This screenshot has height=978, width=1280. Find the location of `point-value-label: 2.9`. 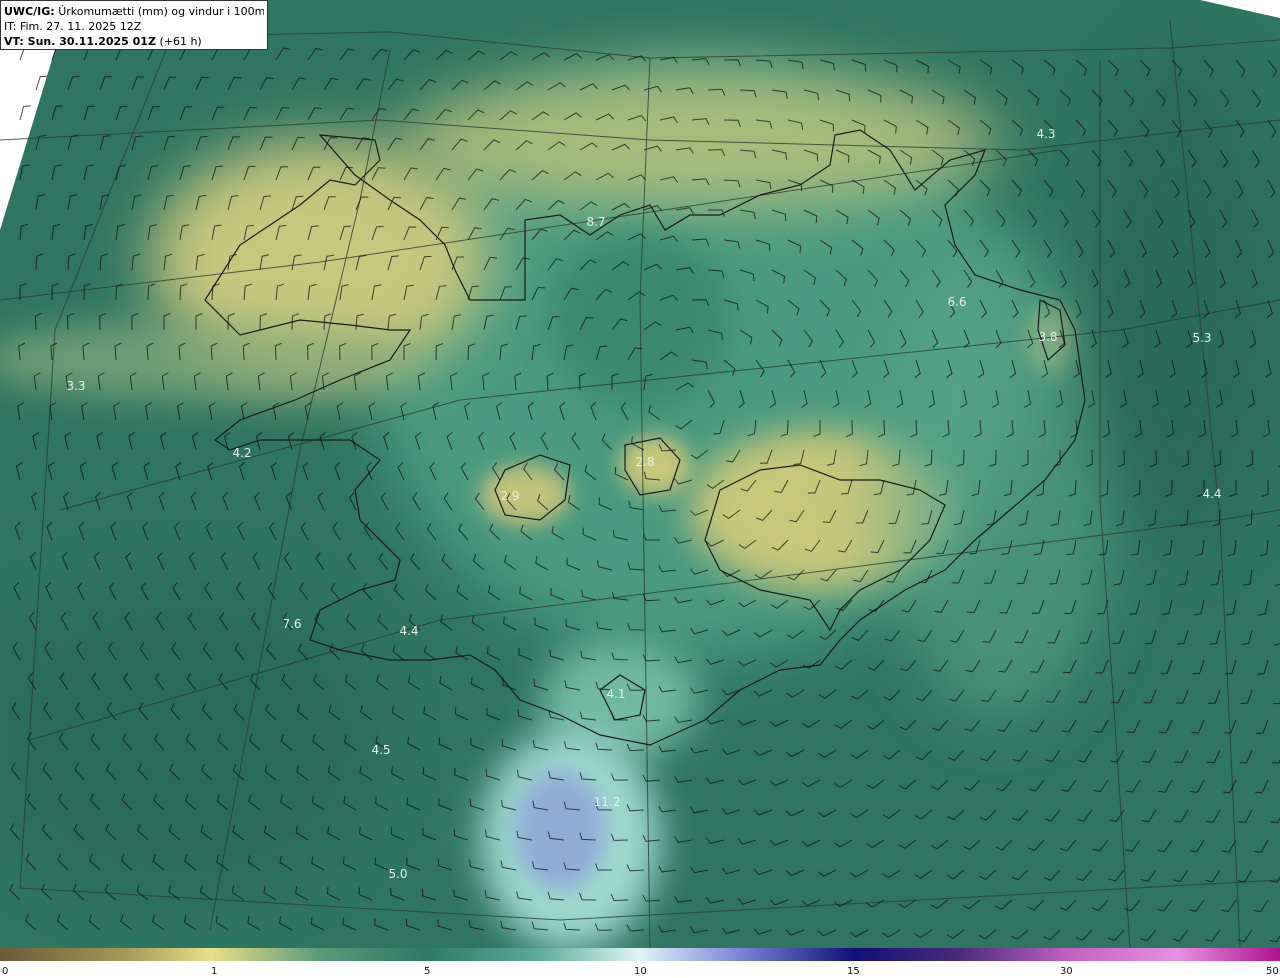

point-value-label: 2.9 is located at coordinates (509, 496).